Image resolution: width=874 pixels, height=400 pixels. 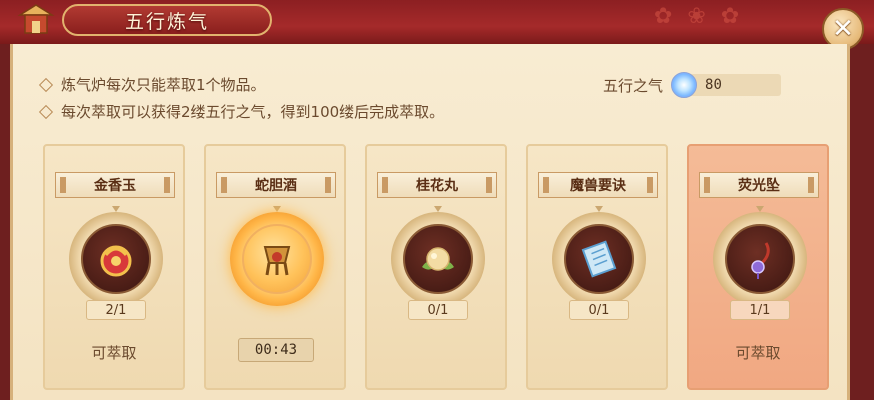 I want to click on jade-pendant-icon, so click(x=116, y=259).